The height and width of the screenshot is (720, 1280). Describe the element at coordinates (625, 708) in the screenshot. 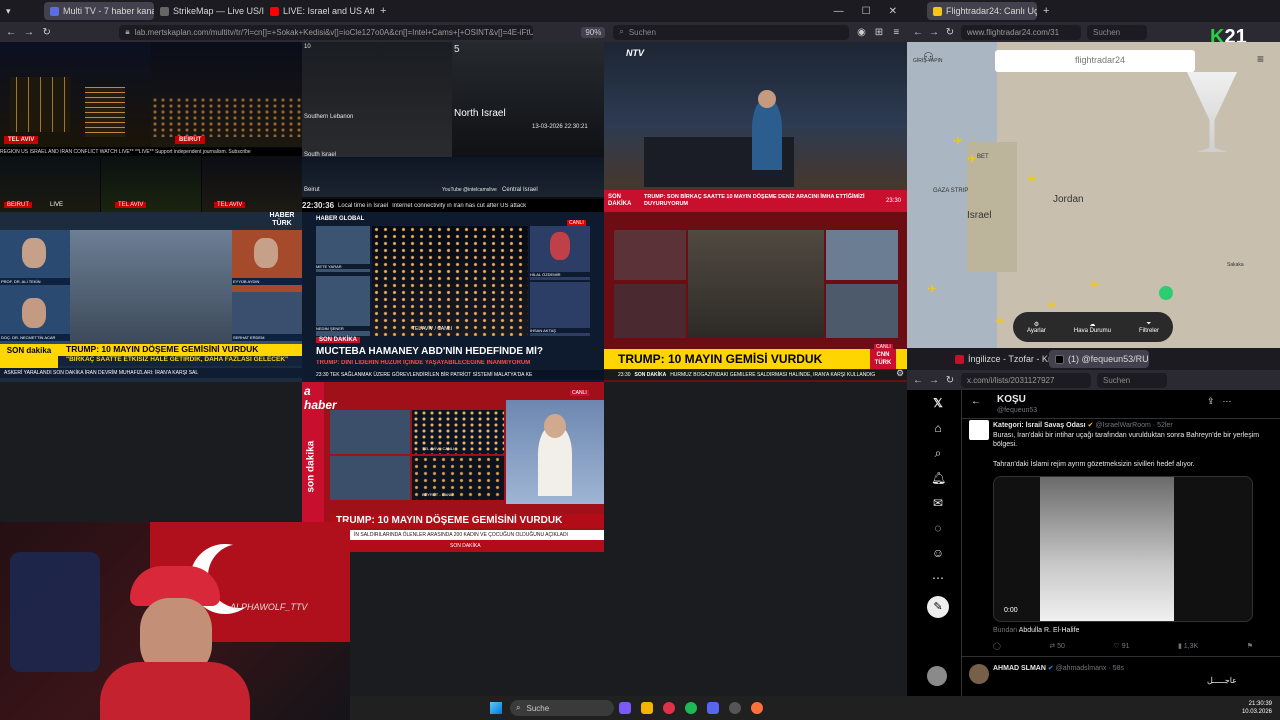

I see `copilot-icon` at that location.